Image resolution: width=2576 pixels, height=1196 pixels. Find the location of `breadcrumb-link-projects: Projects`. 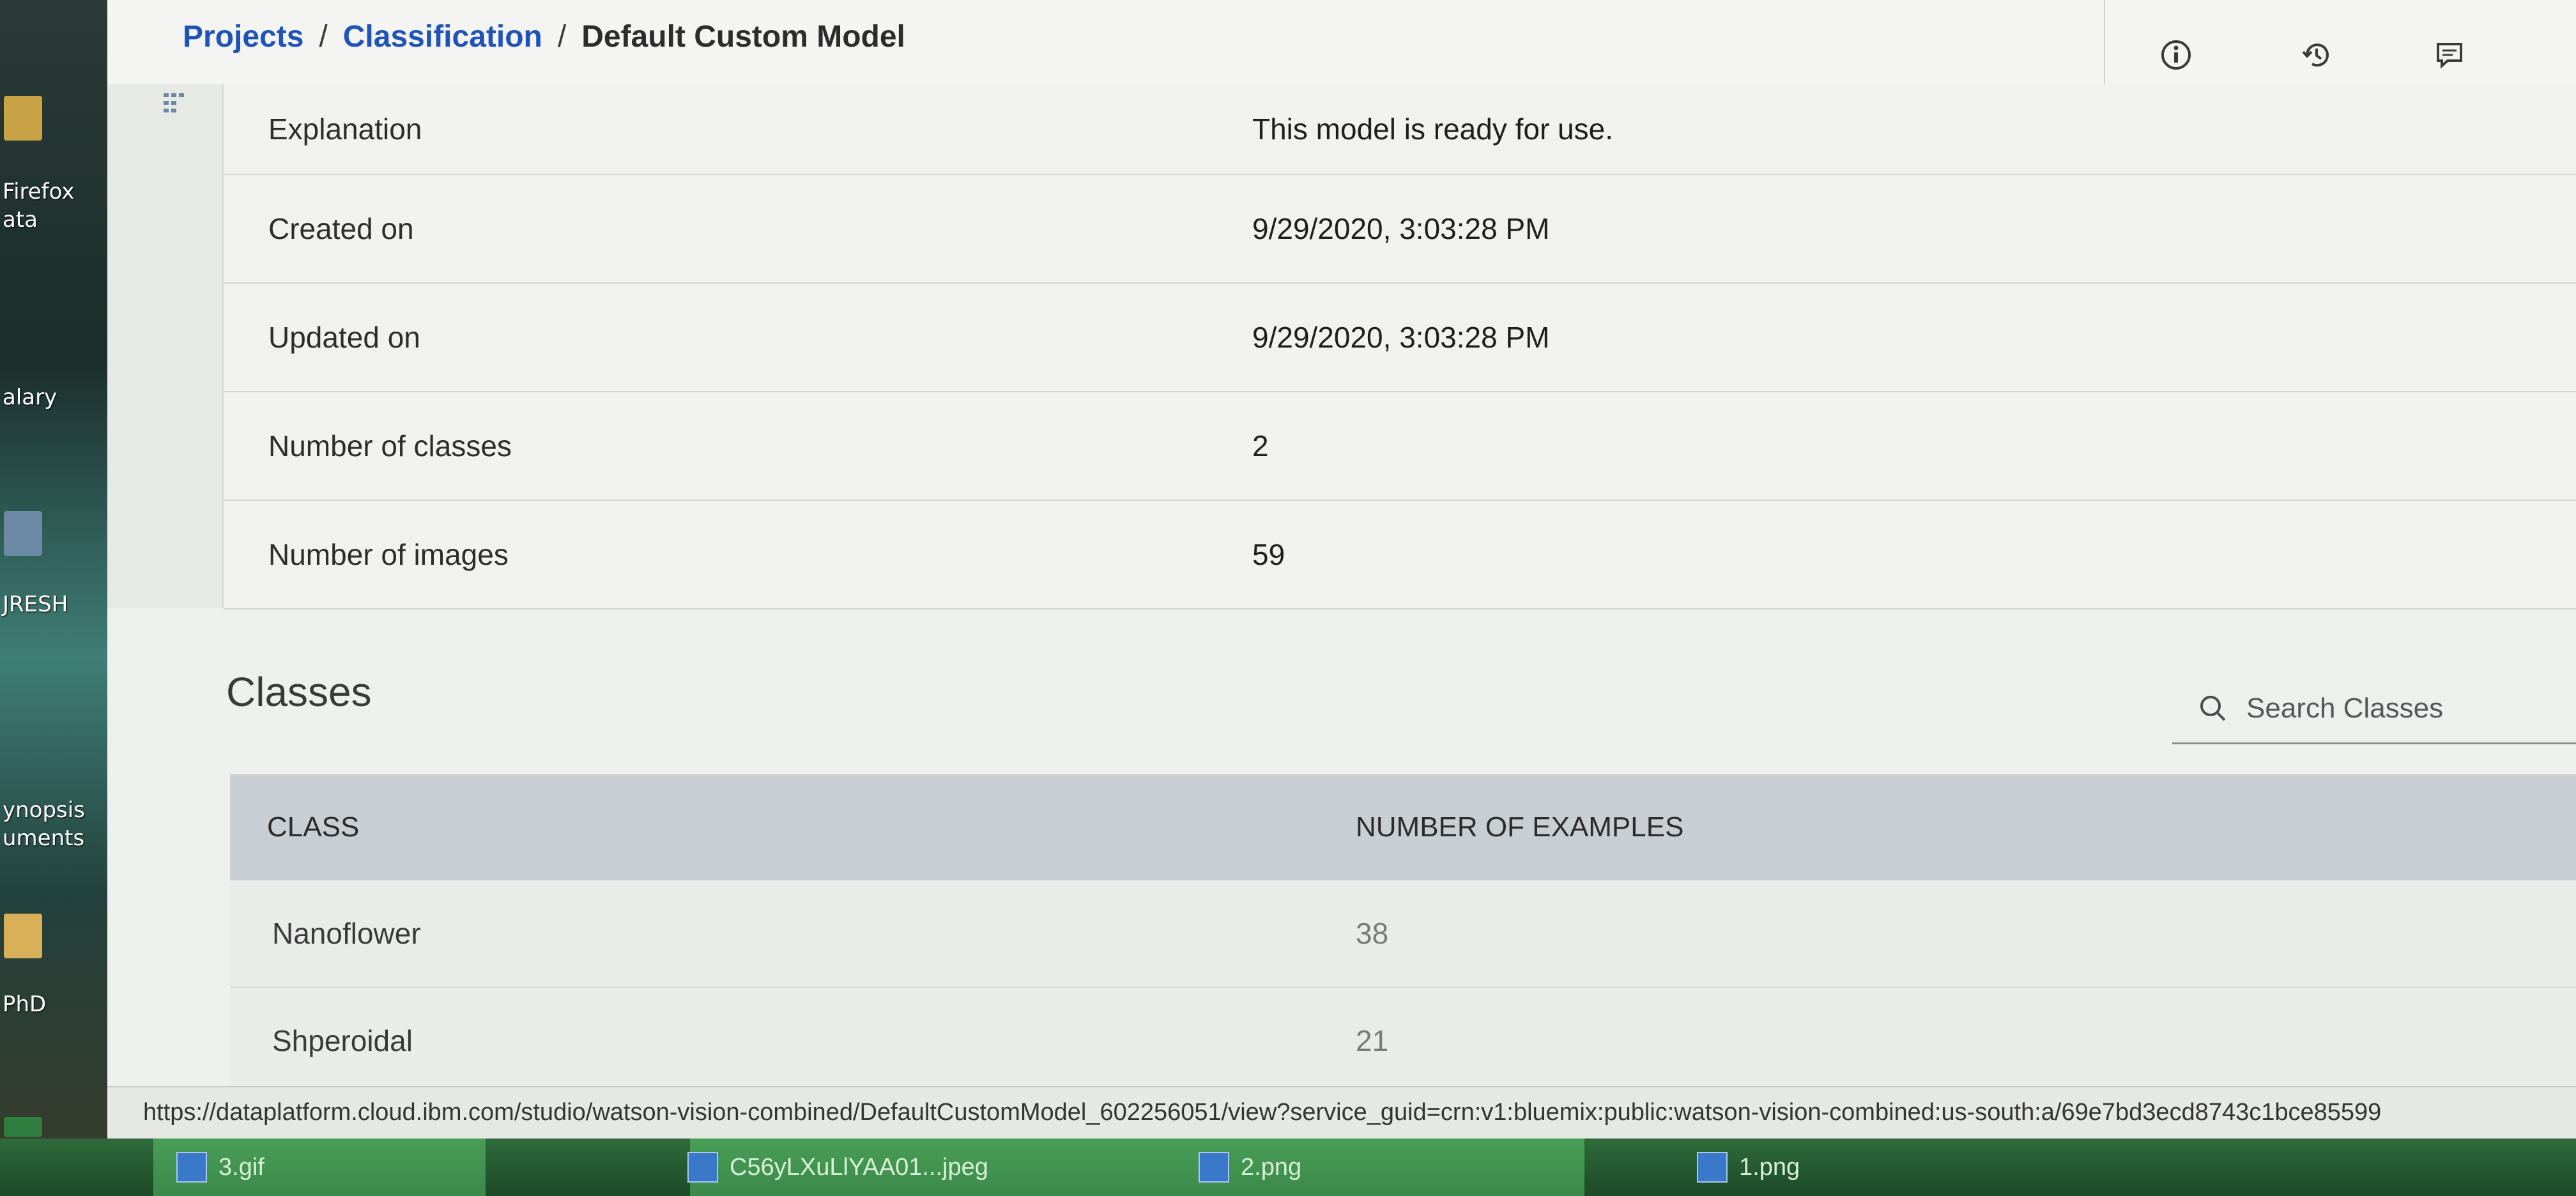

breadcrumb-link-projects: Projects is located at coordinates (243, 36).